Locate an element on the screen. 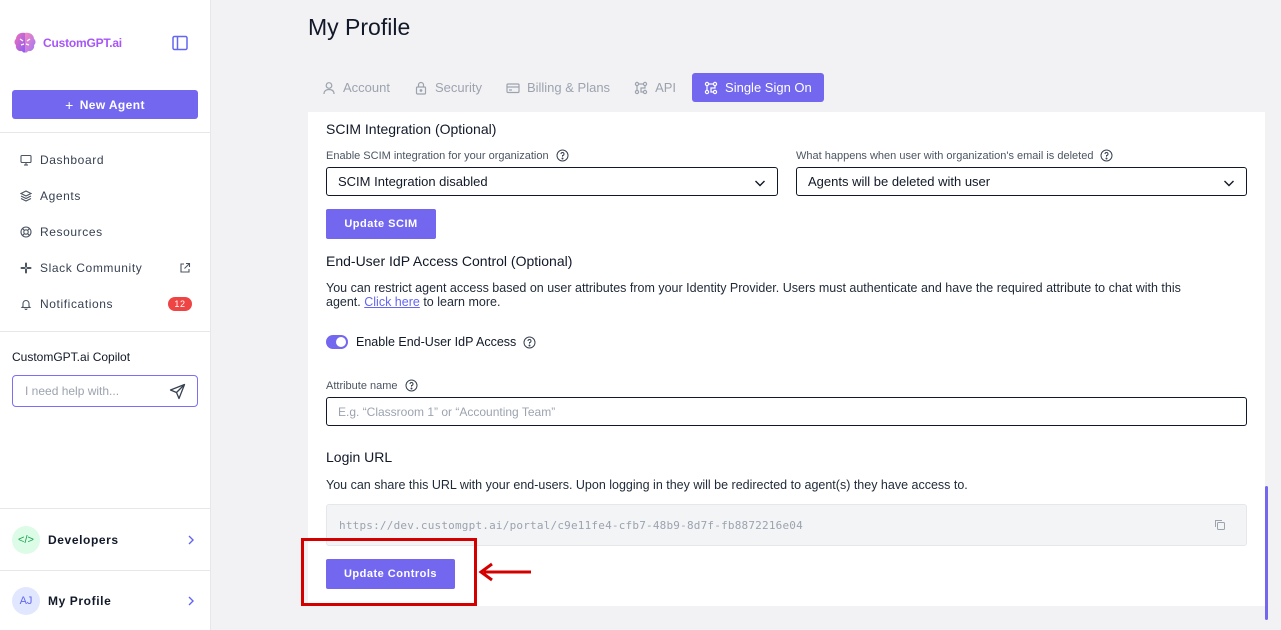  scrollbar-thumb is located at coordinates (1266, 553).